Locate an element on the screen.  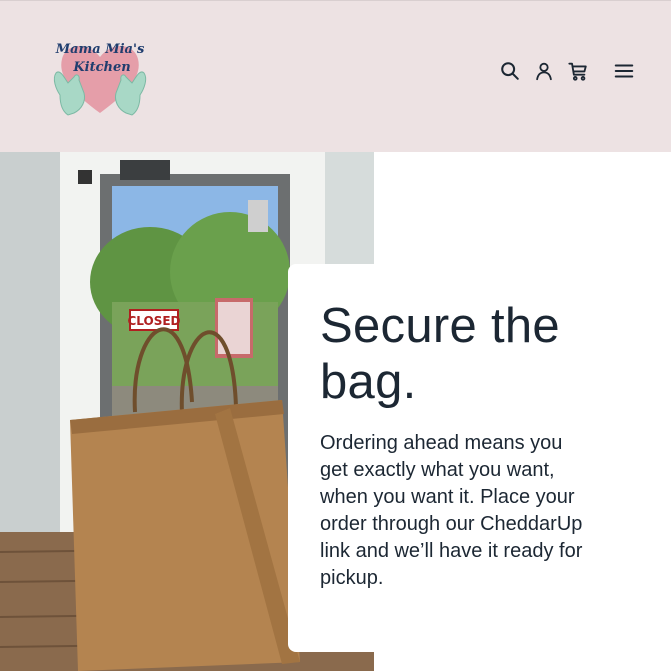
cart-icon is located at coordinates (578, 71).